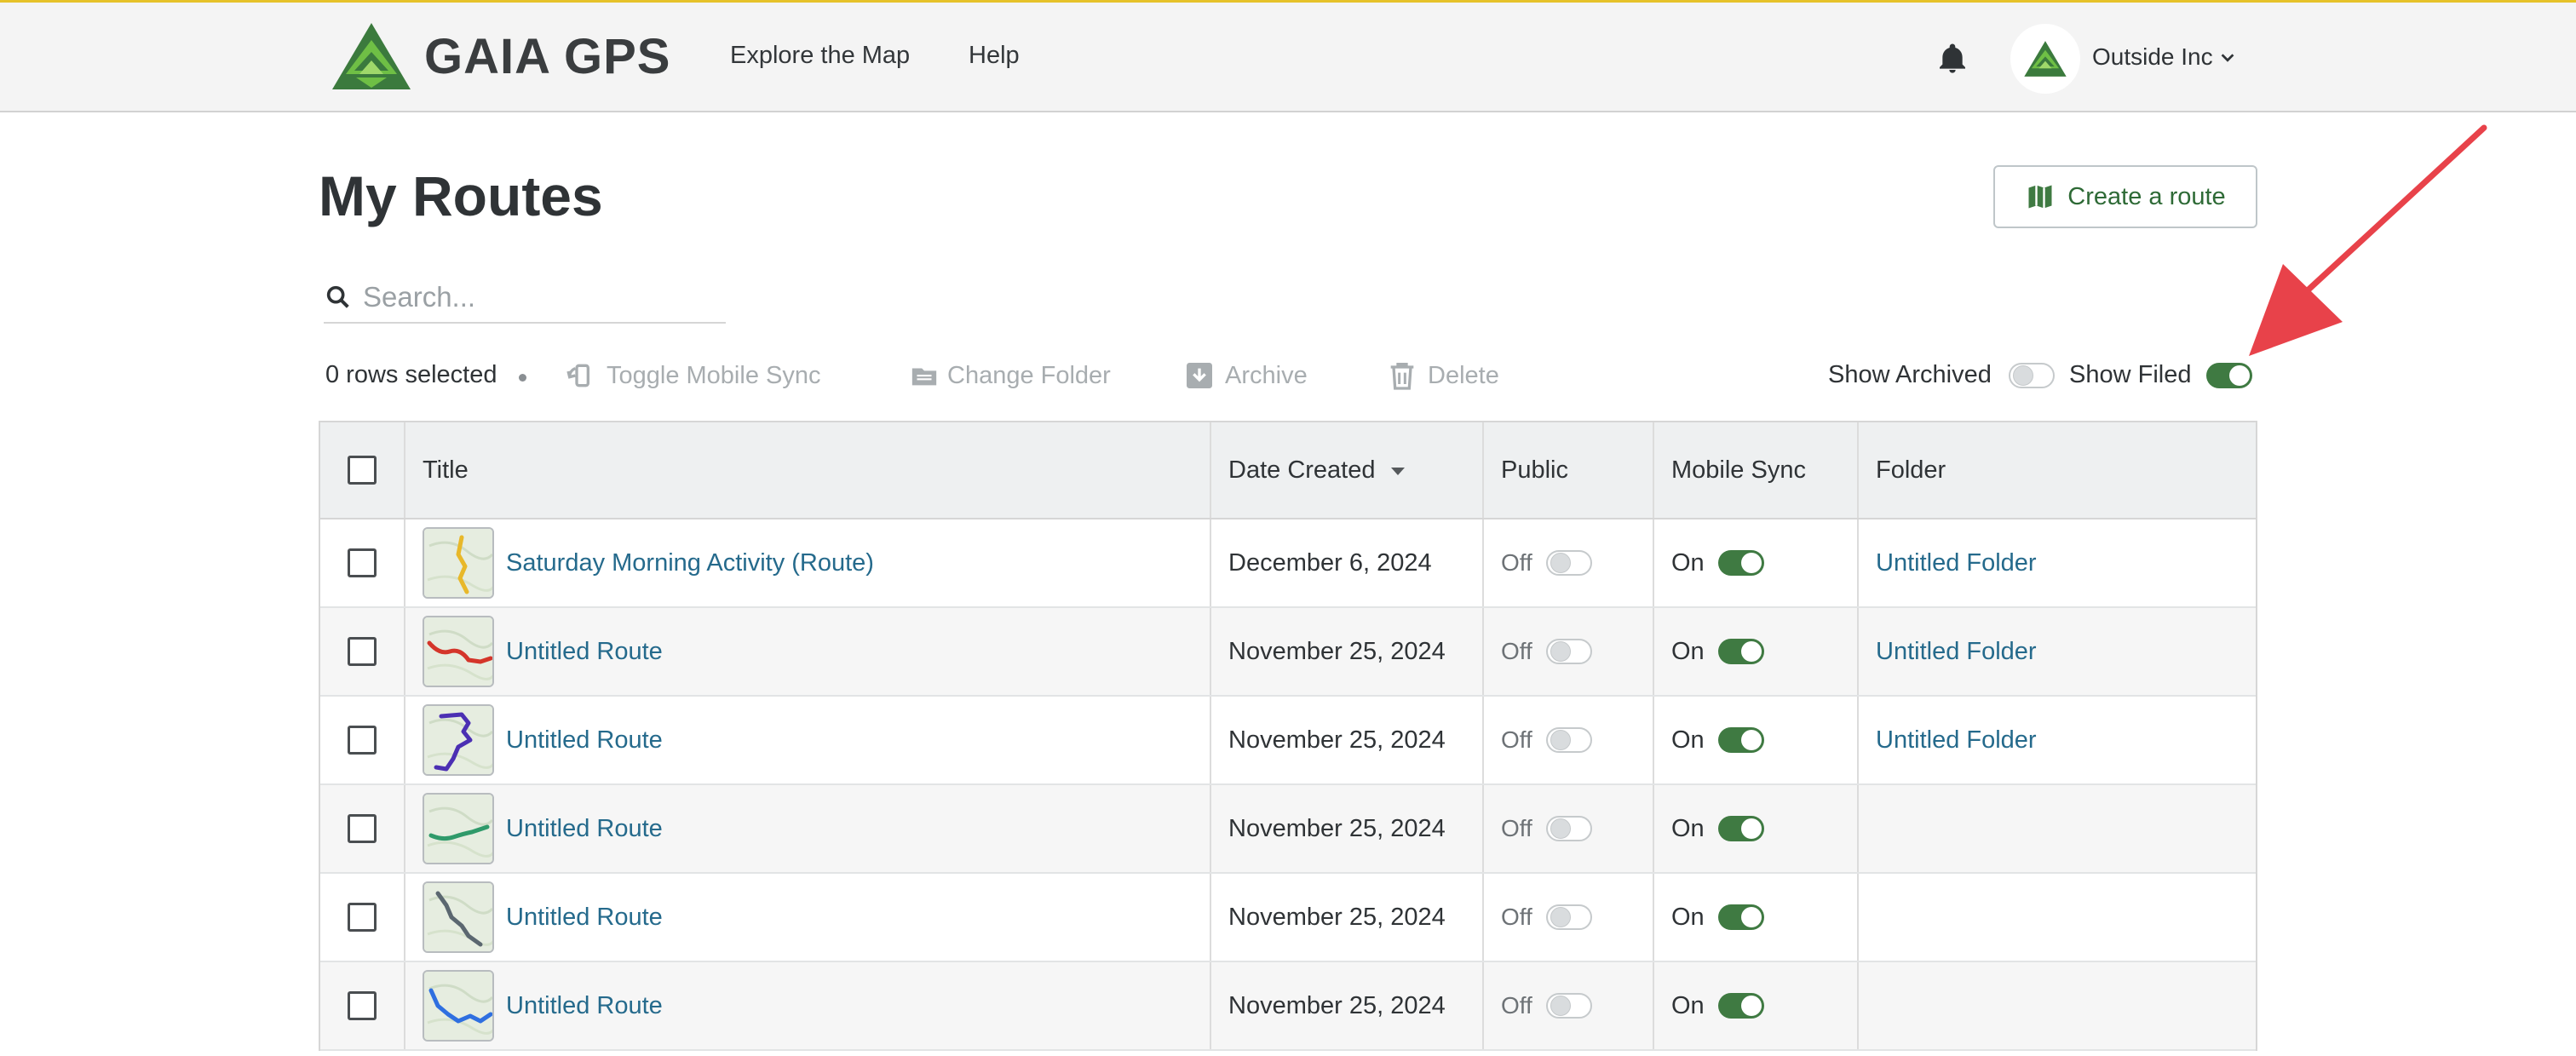 Image resolution: width=2576 pixels, height=1056 pixels. What do you see at coordinates (2146, 196) in the screenshot?
I see `create-route-label: Create a route` at bounding box center [2146, 196].